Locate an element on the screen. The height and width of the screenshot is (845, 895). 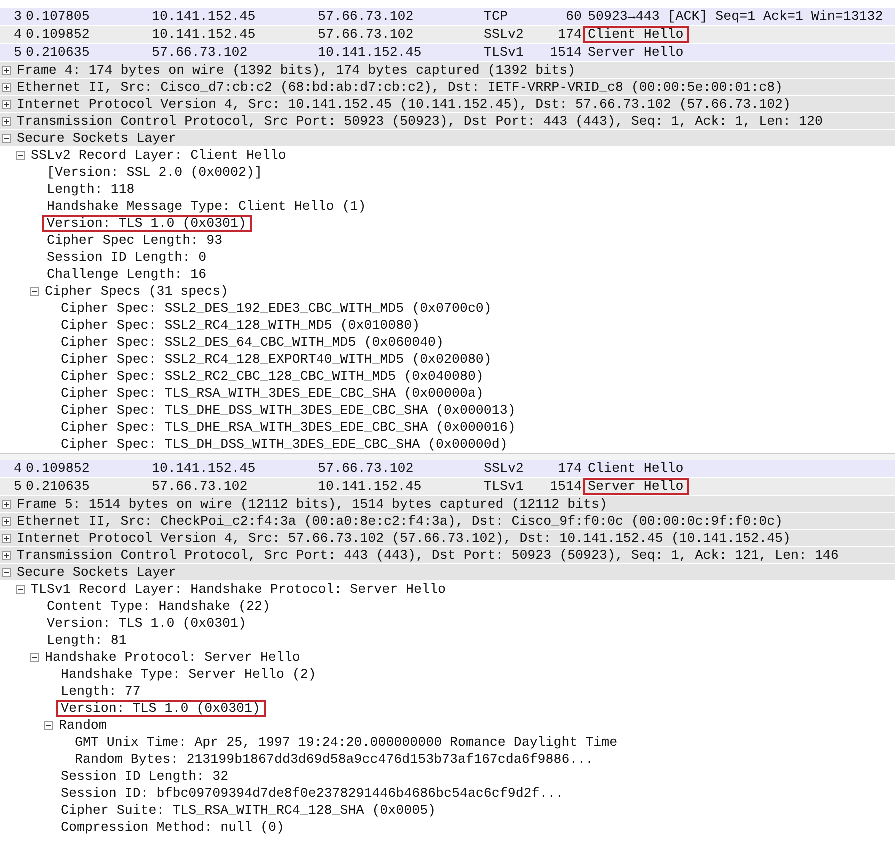
tree-item: GMT Unix Time: Apr 25, 1997 19:24:20.000000000 Romance Daylight Time is located at coordinates (346, 742).